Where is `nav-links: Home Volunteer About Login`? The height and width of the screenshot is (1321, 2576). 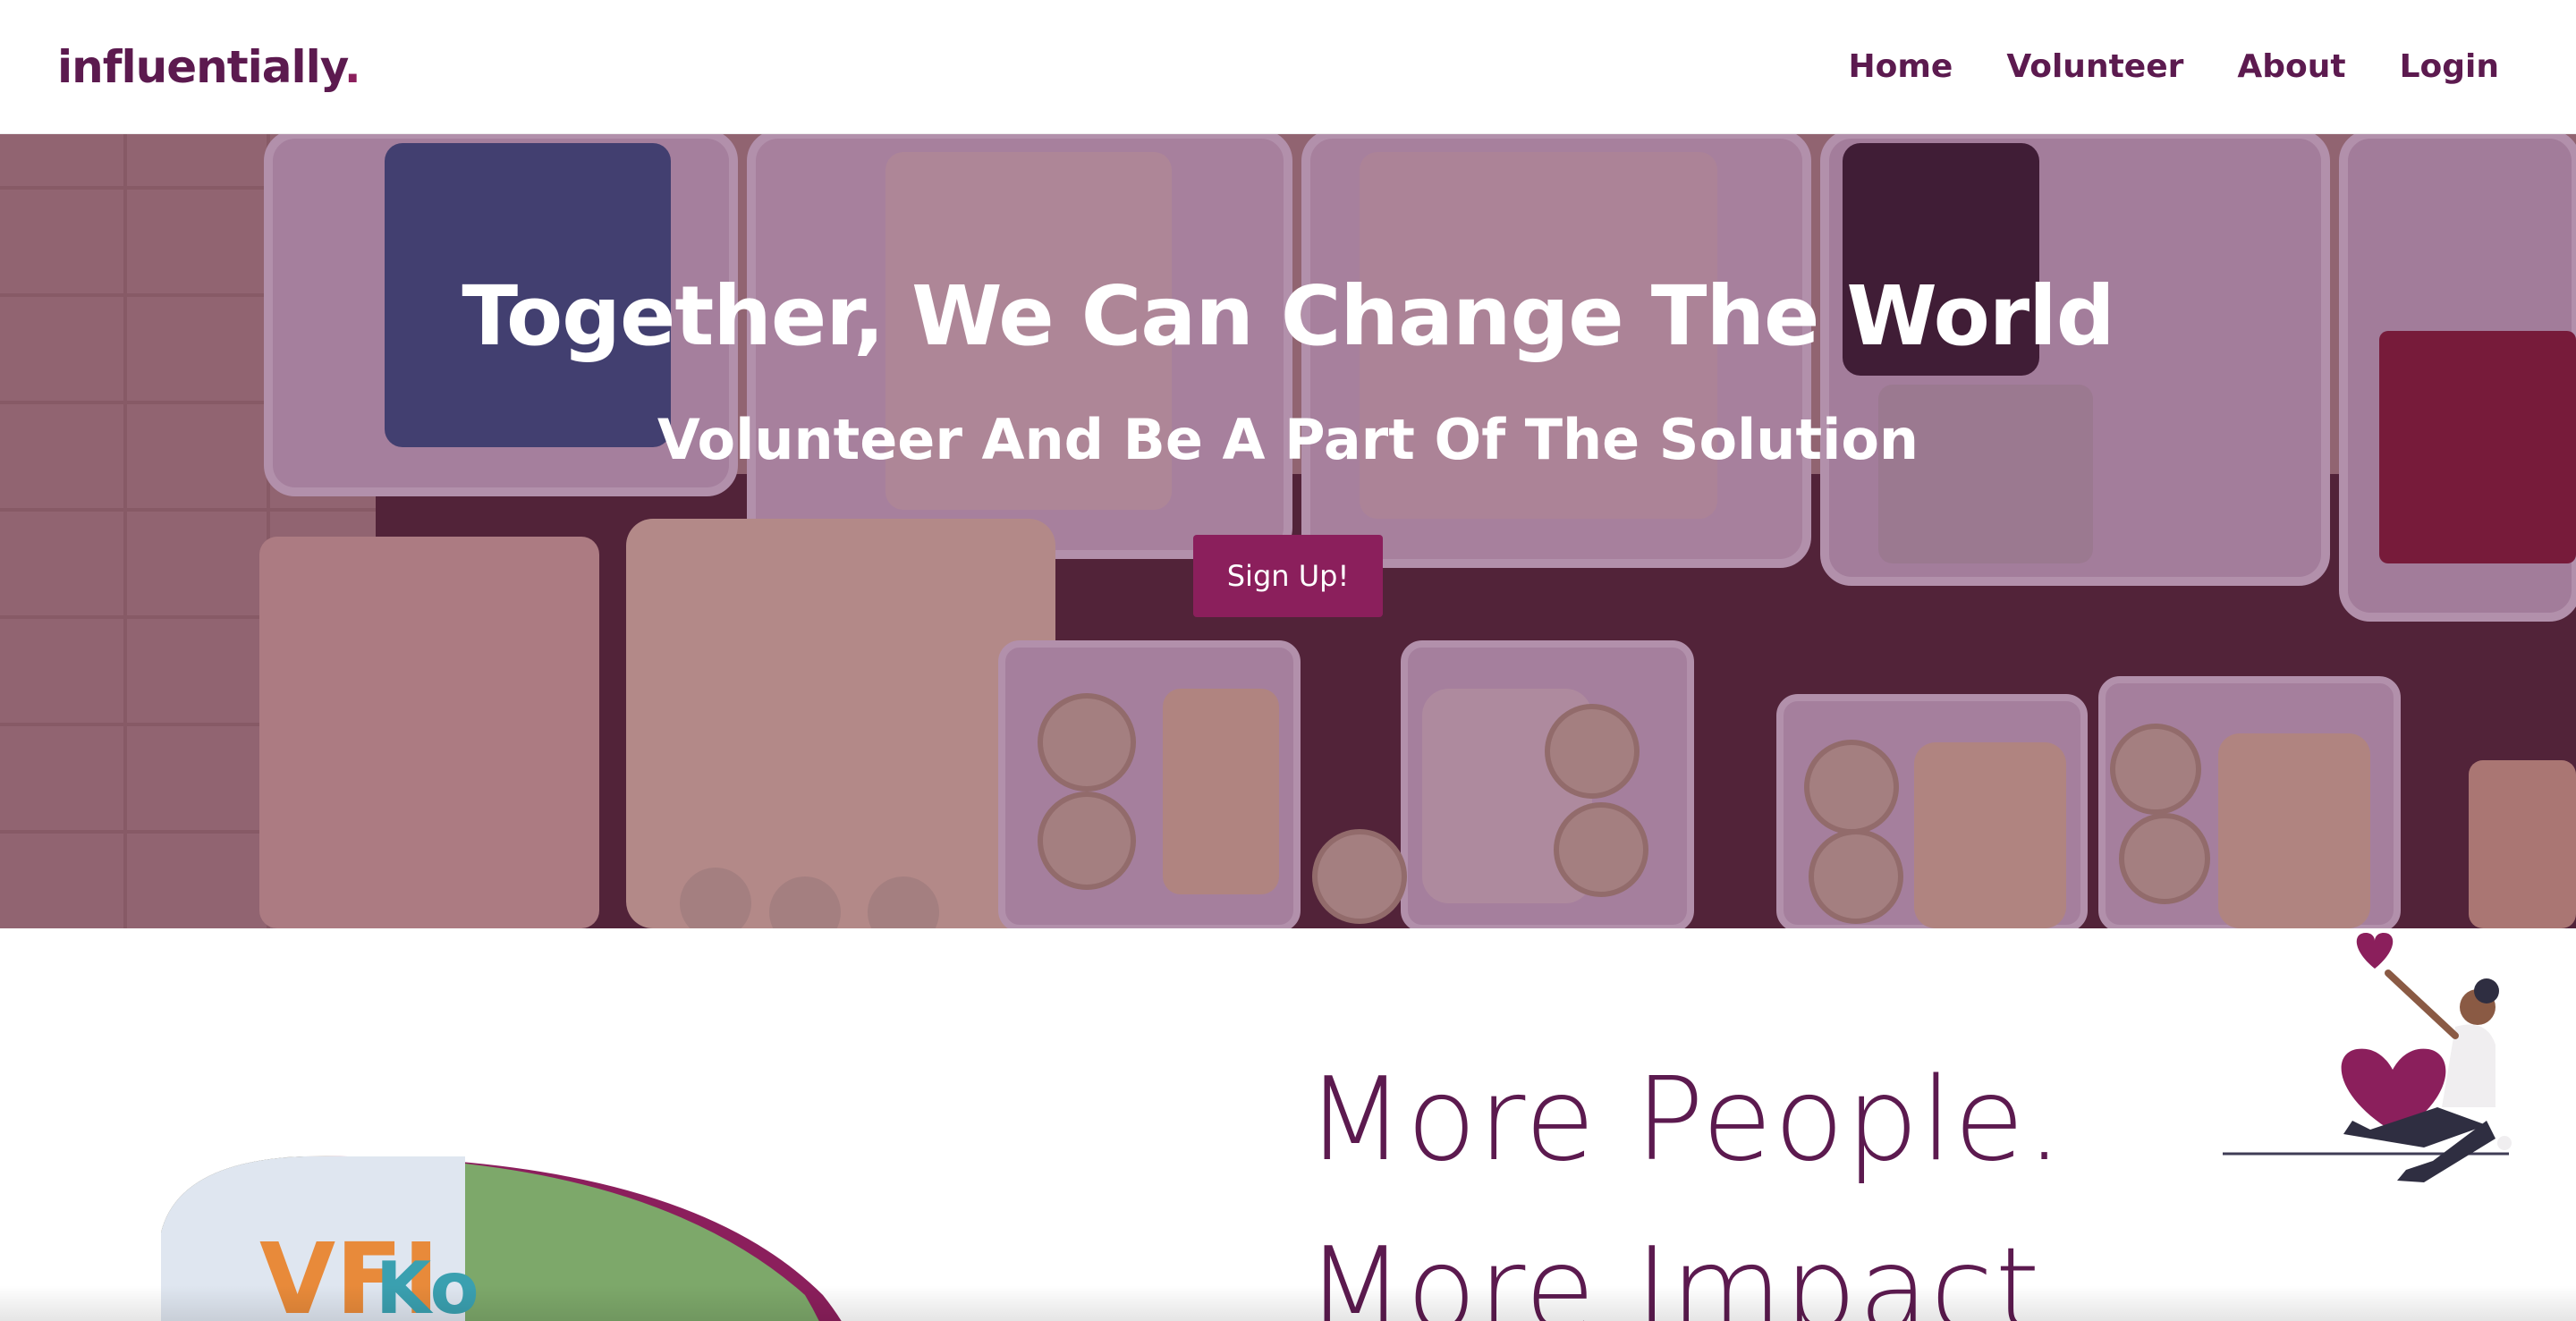 nav-links: Home Volunteer About Login is located at coordinates (2174, 66).